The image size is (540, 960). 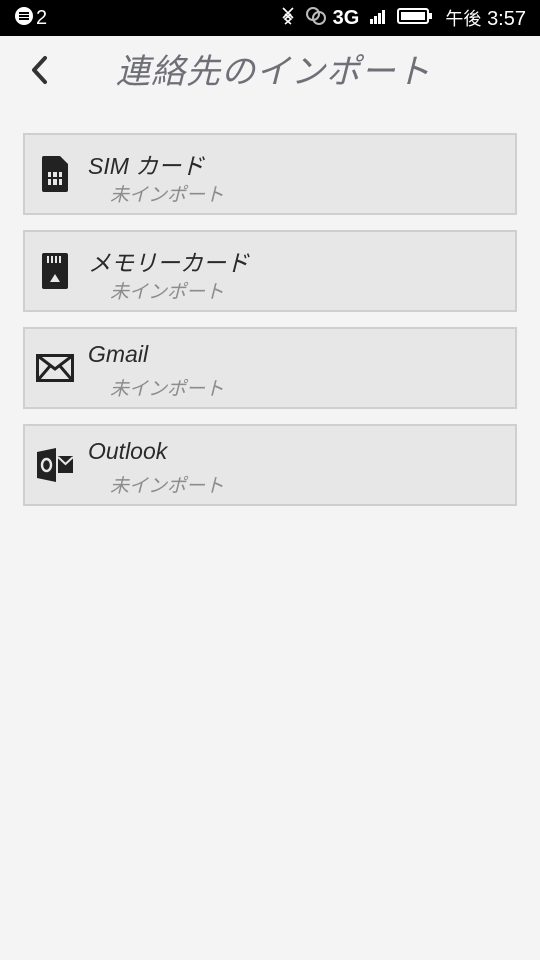 I want to click on import-source-sim-card: SIM カード 未インポート, so click(x=270, y=174).